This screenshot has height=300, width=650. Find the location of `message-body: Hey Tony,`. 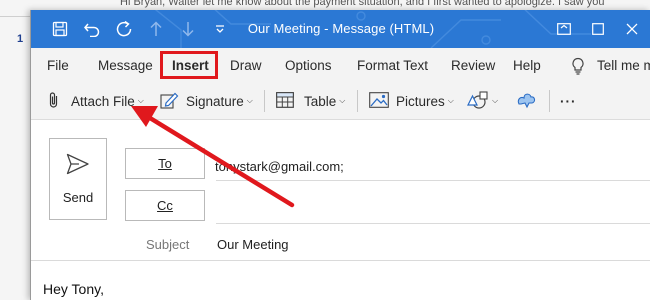

message-body: Hey Tony, is located at coordinates (73, 289).